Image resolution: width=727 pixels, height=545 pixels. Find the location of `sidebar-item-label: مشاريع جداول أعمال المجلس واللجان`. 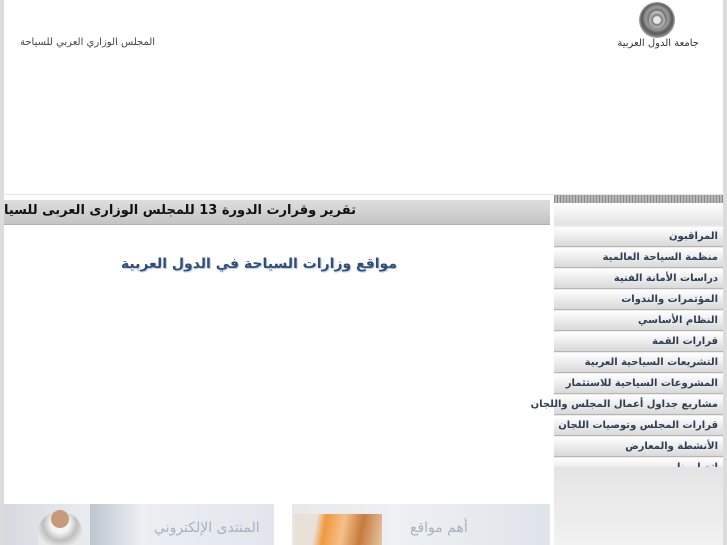

sidebar-item-label: مشاريع جداول أعمال المجلس واللجان is located at coordinates (624, 404).